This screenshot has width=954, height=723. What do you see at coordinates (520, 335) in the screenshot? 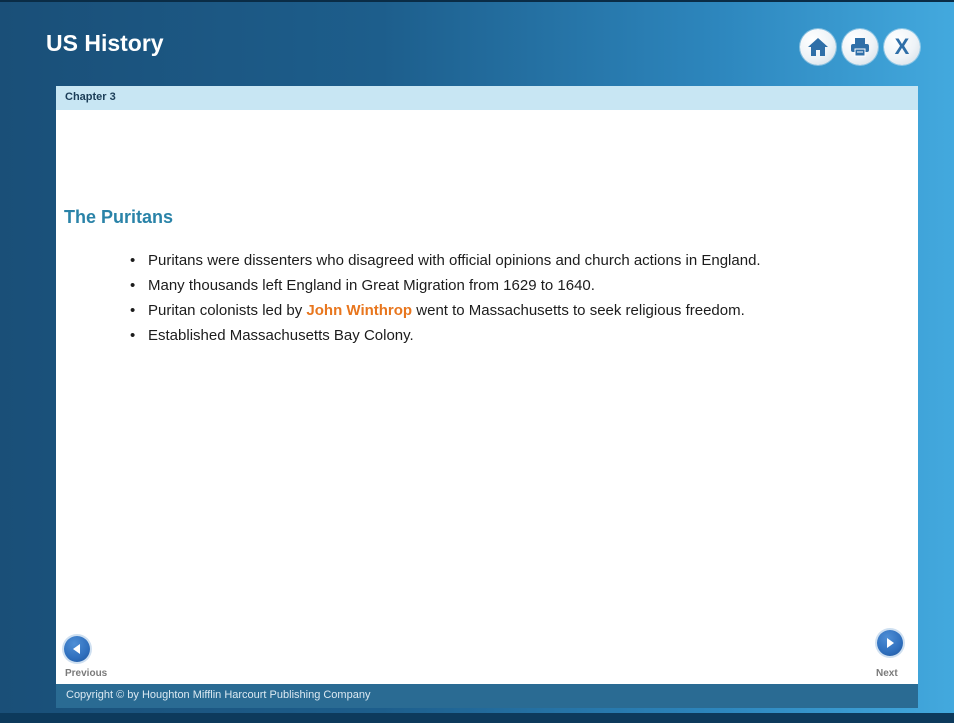
I see `list-item: Established Massachusetts Bay Colony.` at bounding box center [520, 335].